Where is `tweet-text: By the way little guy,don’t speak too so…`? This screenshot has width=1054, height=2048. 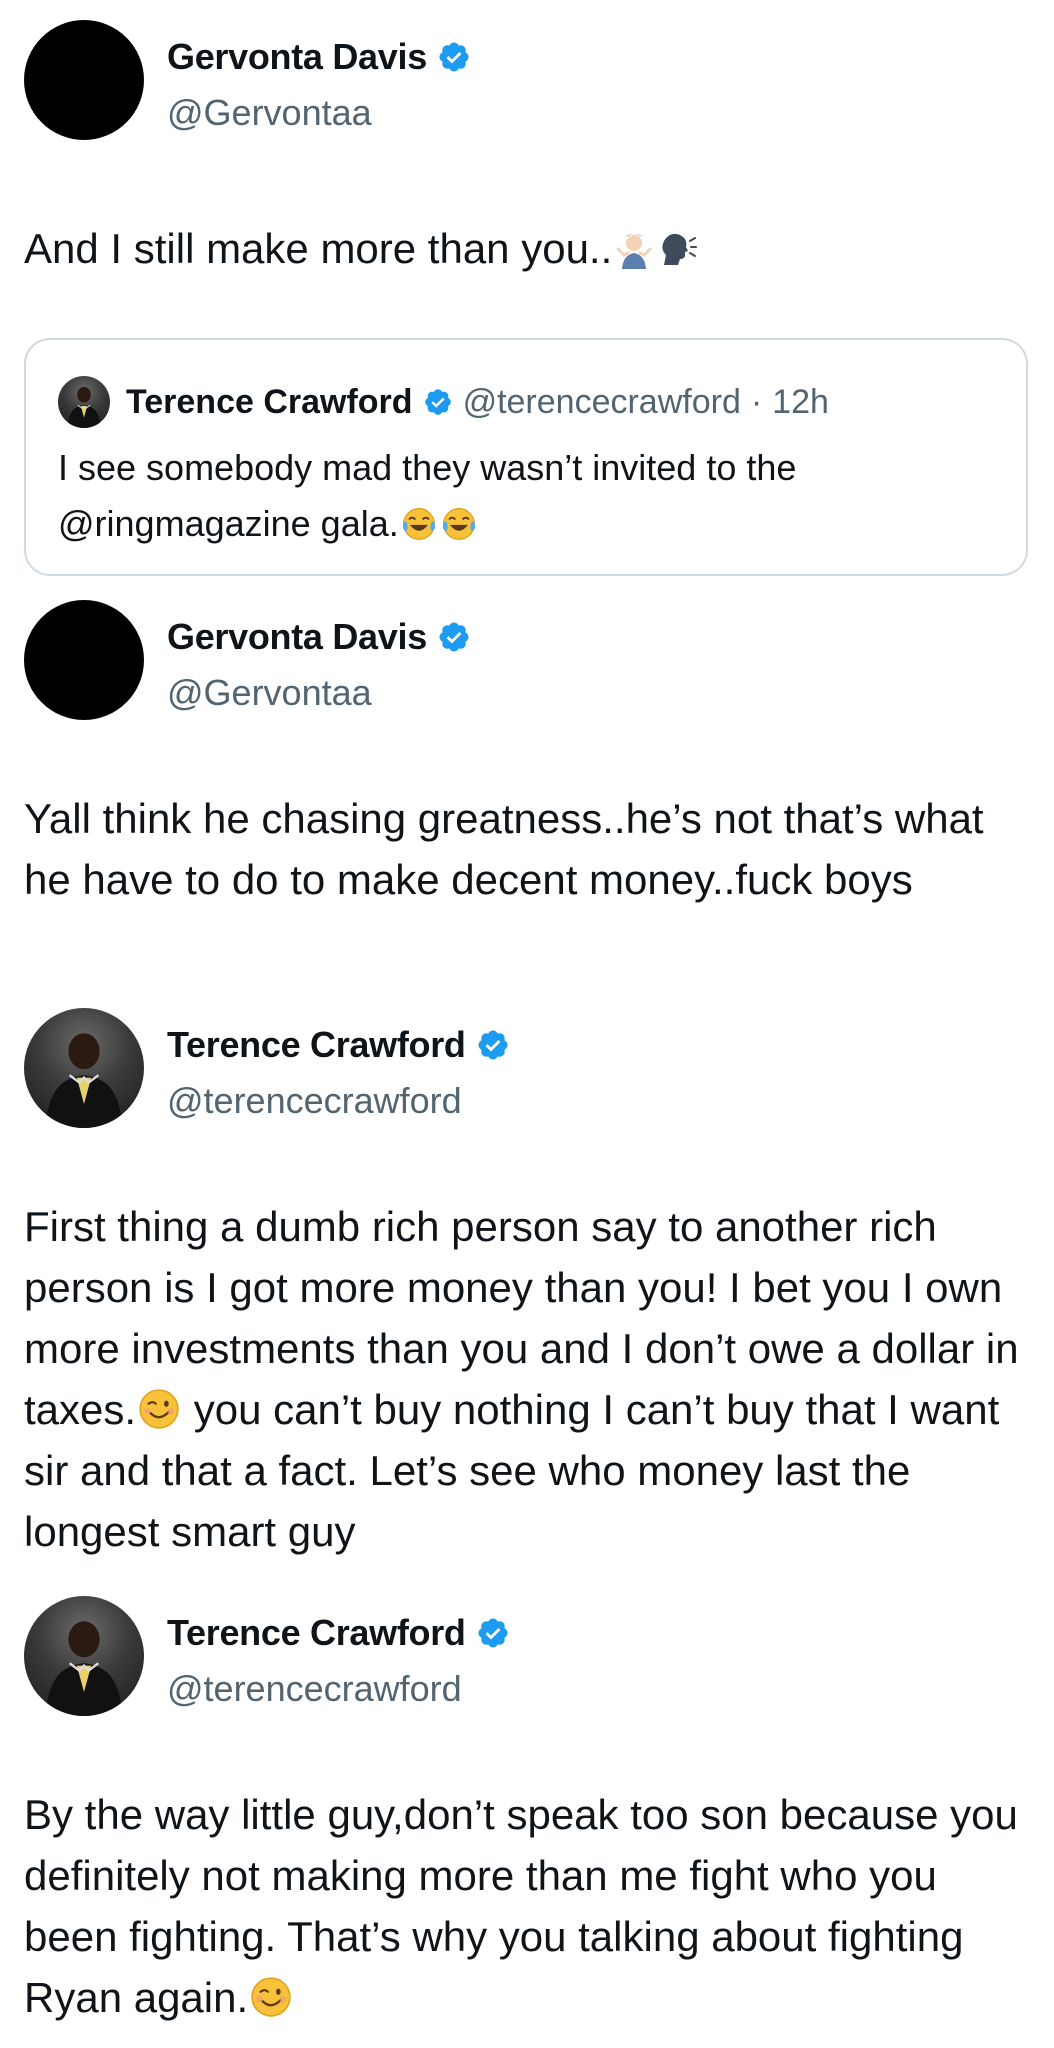 tweet-text: By the way little guy,don’t speak too so… is located at coordinates (527, 1906).